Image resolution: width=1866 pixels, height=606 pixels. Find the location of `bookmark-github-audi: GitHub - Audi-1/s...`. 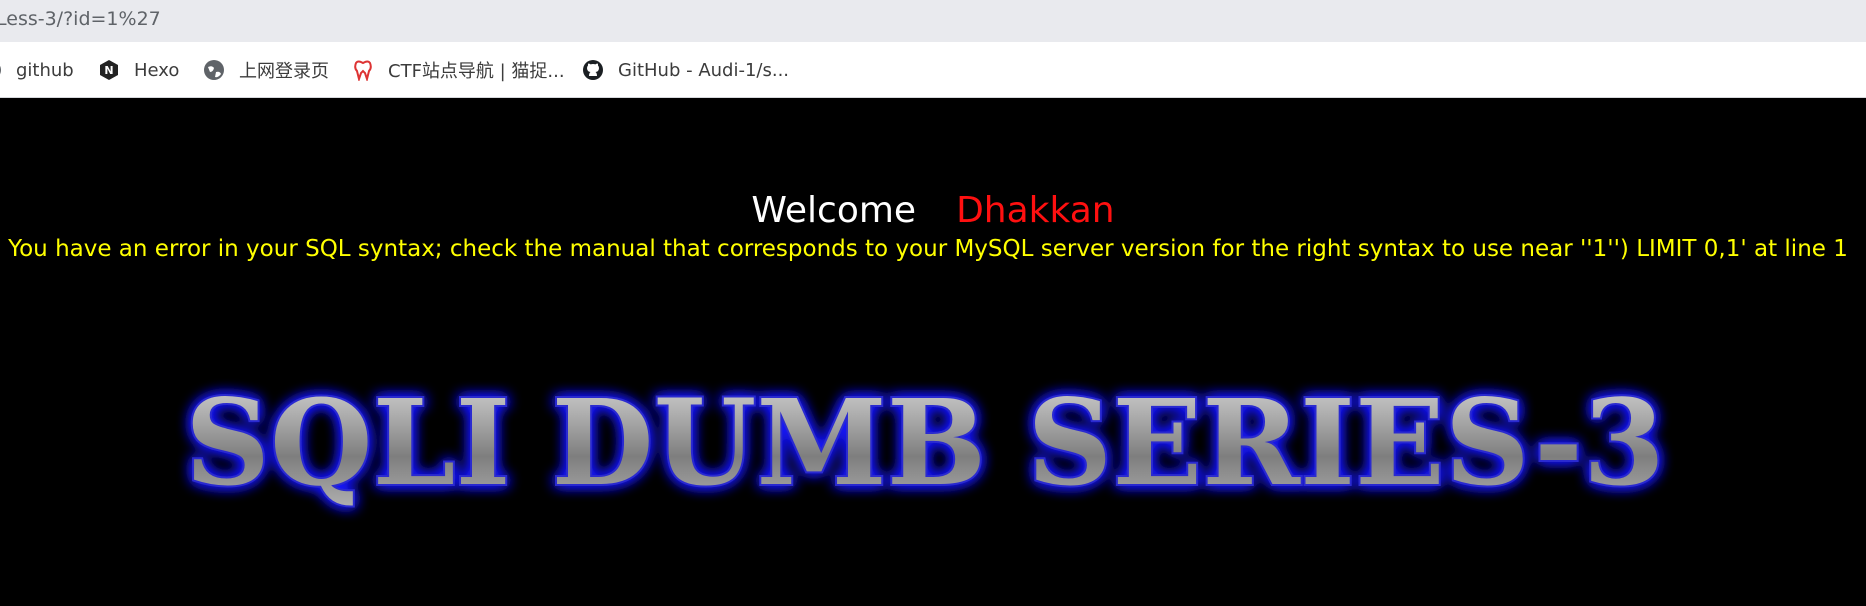

bookmark-github-audi: GitHub - Audi-1/s... is located at coordinates (685, 70).